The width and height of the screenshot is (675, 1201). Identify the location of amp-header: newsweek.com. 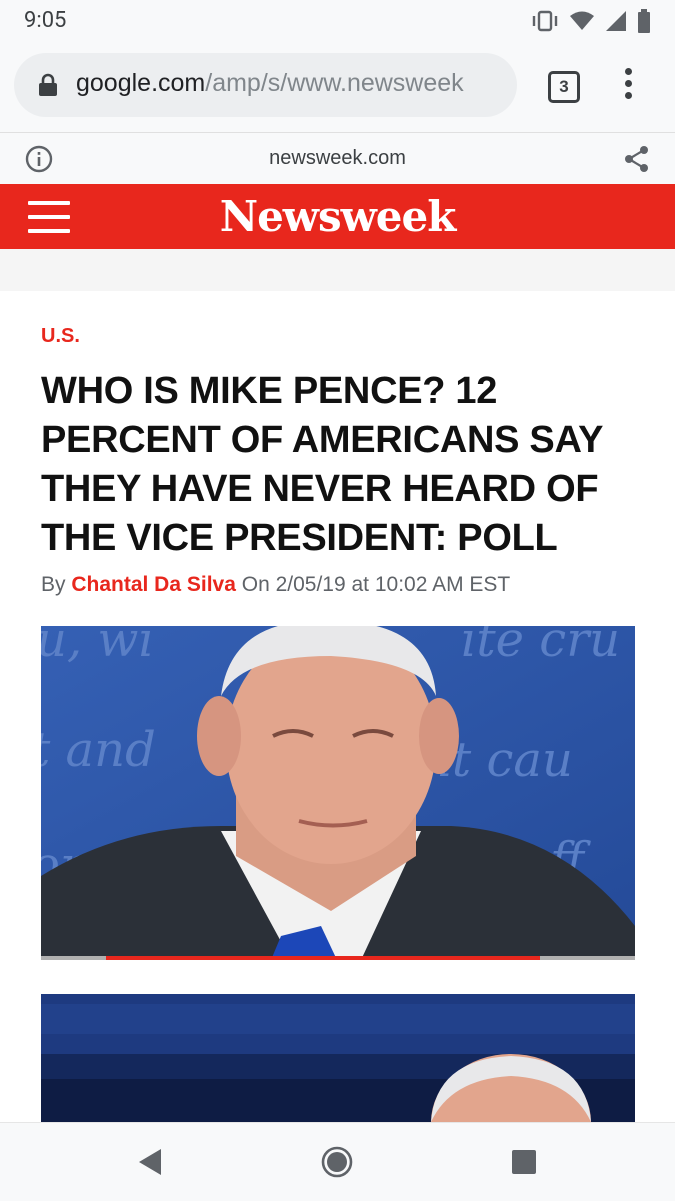
(337, 158).